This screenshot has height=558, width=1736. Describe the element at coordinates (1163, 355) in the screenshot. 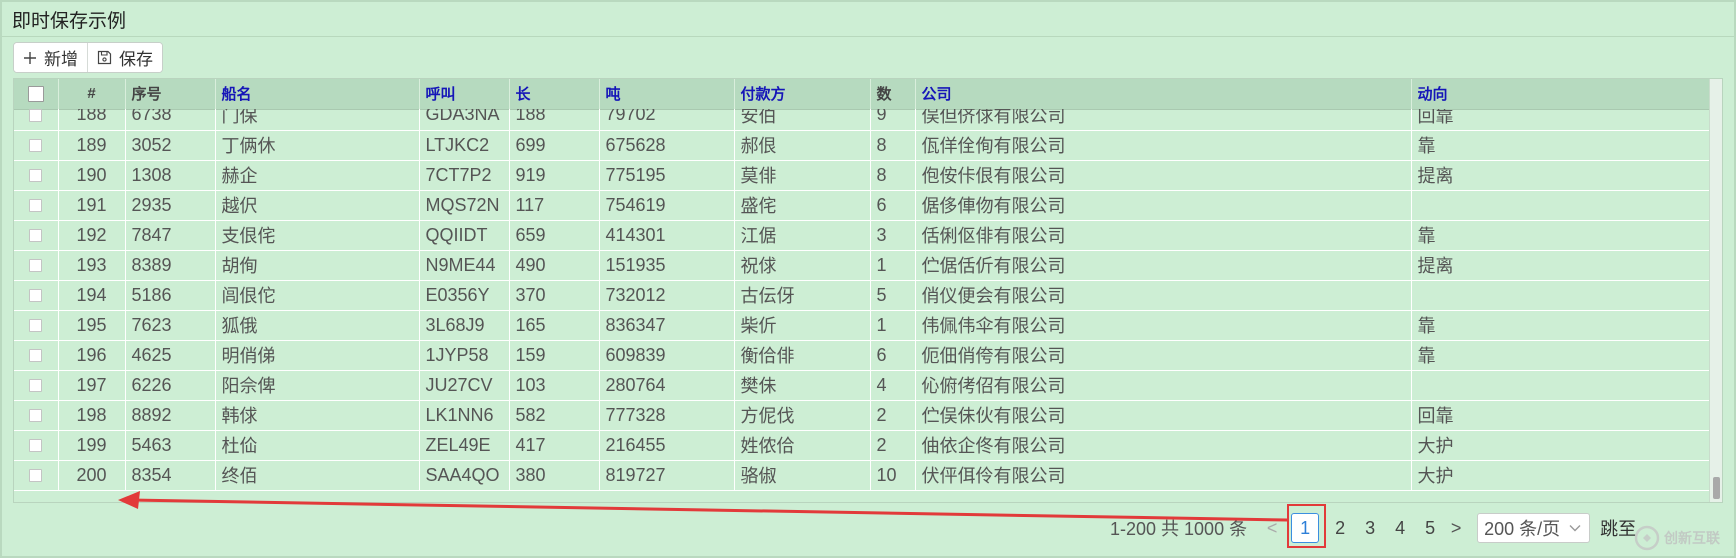

I see `company-cell: 伌佃俏侉有限公司` at that location.